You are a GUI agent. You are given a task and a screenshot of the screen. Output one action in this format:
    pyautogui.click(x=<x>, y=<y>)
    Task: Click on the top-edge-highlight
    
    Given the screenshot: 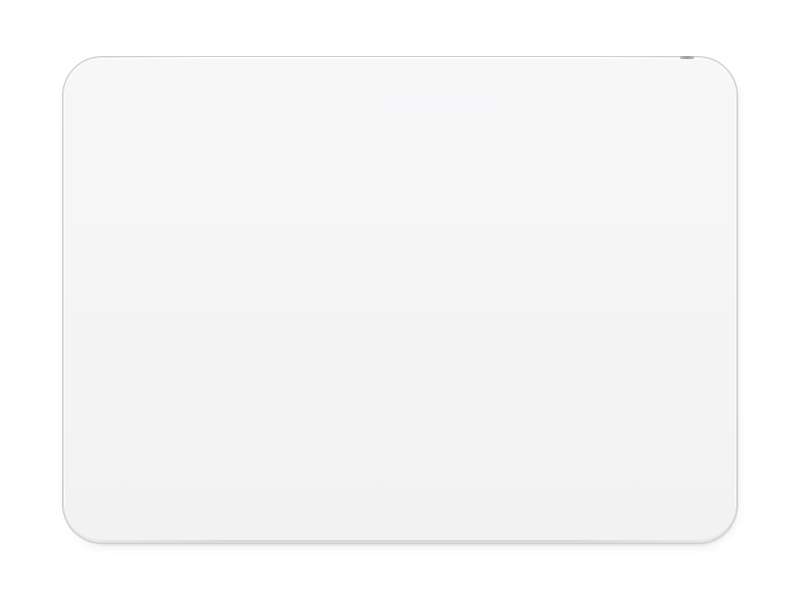 What is the action you would take?
    pyautogui.click(x=400, y=58)
    